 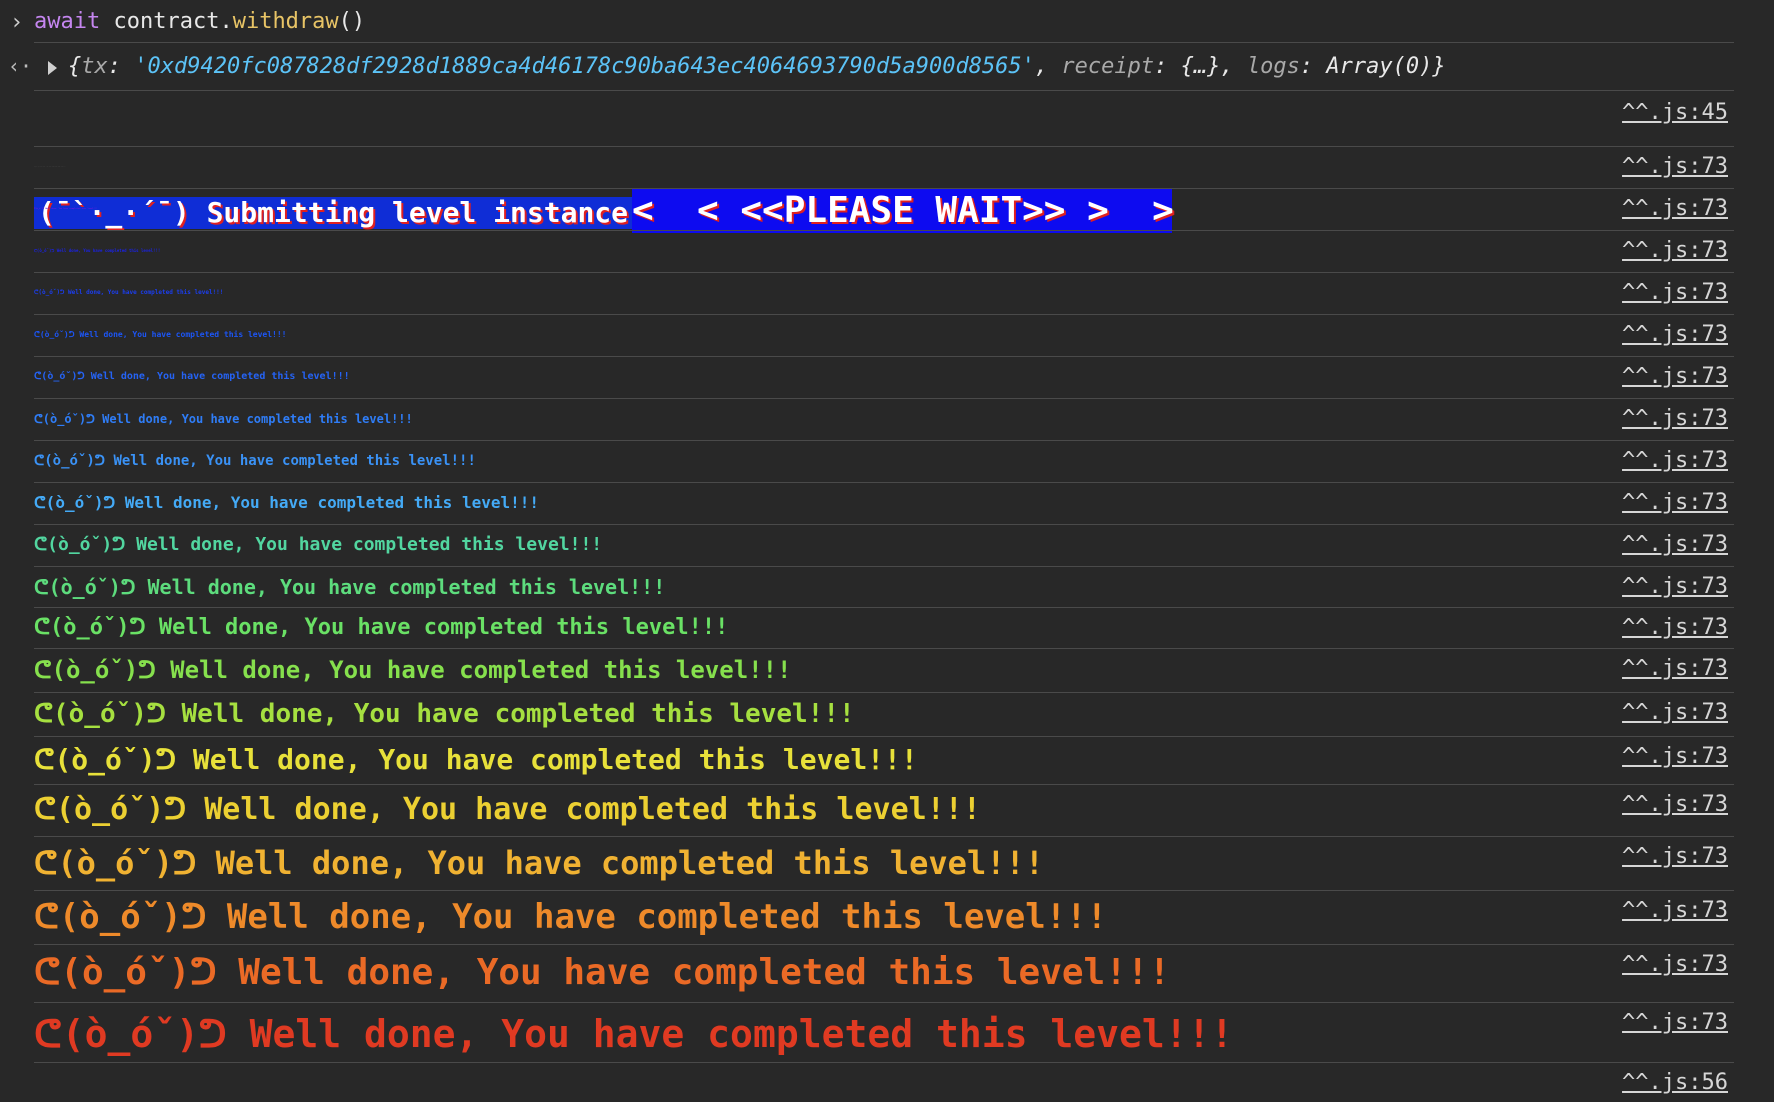 I want to click on return-arrow-icon: ‹·, so click(x=20, y=66).